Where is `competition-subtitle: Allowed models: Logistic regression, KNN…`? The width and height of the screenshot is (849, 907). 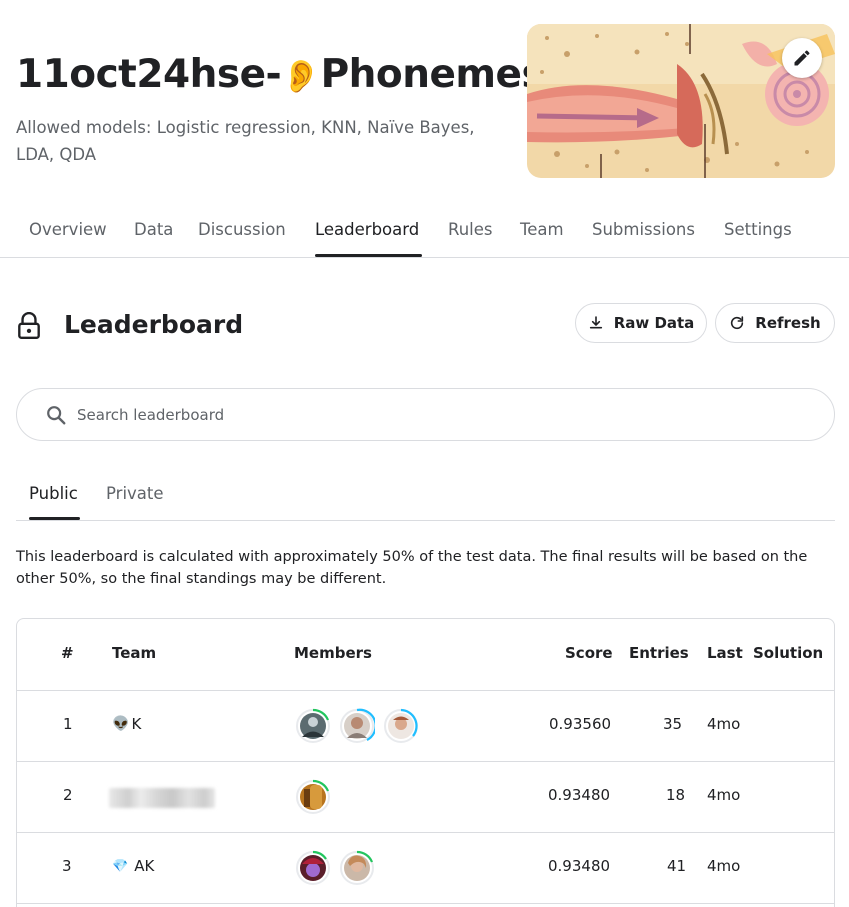 competition-subtitle: Allowed models: Logistic regression, KNN… is located at coordinates (245, 141).